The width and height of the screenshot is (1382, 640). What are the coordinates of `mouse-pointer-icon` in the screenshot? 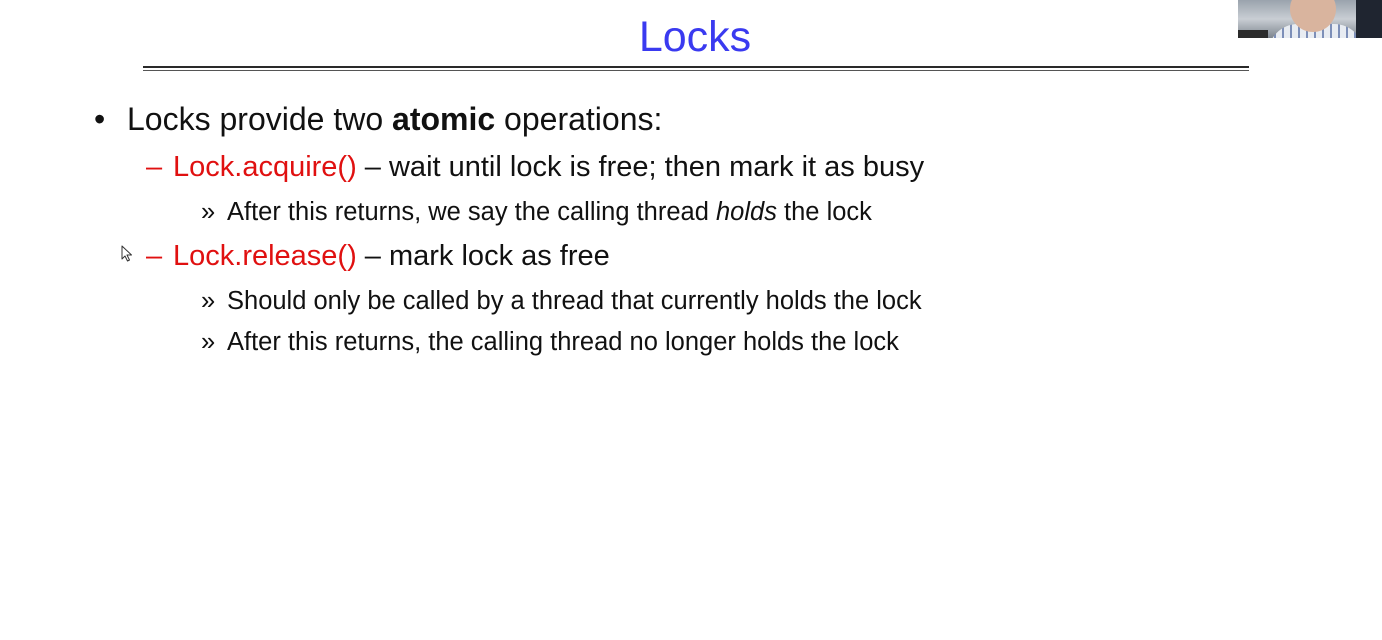 It's located at (126, 253).